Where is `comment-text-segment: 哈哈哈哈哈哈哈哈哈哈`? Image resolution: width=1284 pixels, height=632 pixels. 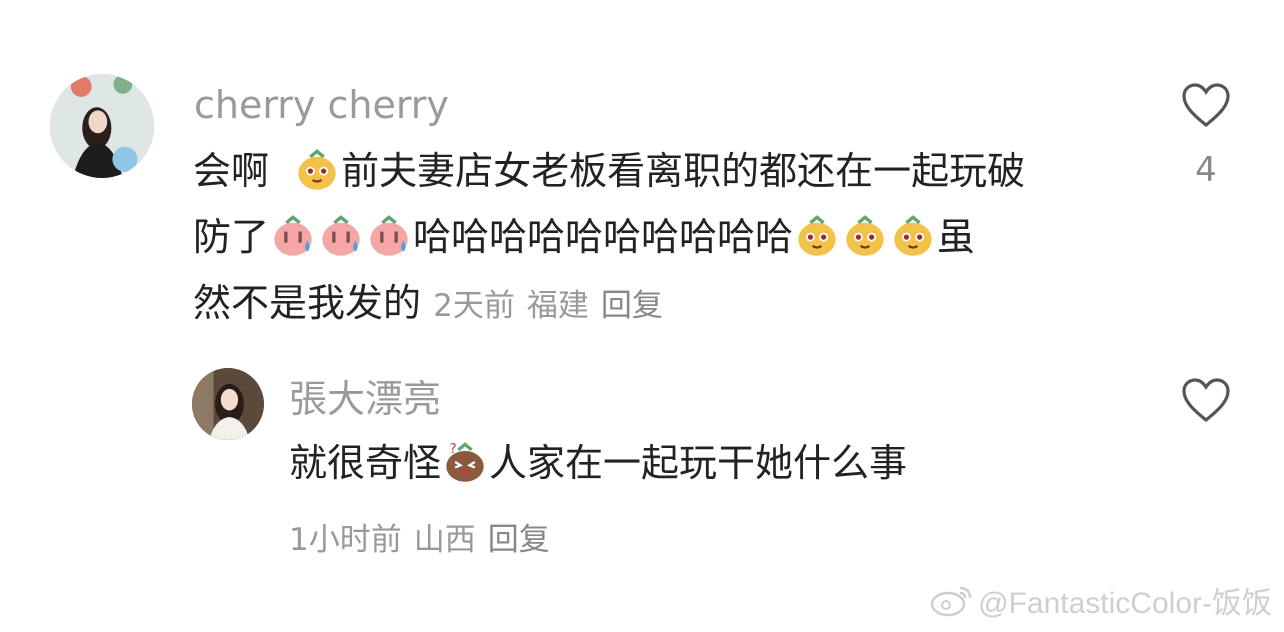 comment-text-segment: 哈哈哈哈哈哈哈哈哈哈 is located at coordinates (603, 237).